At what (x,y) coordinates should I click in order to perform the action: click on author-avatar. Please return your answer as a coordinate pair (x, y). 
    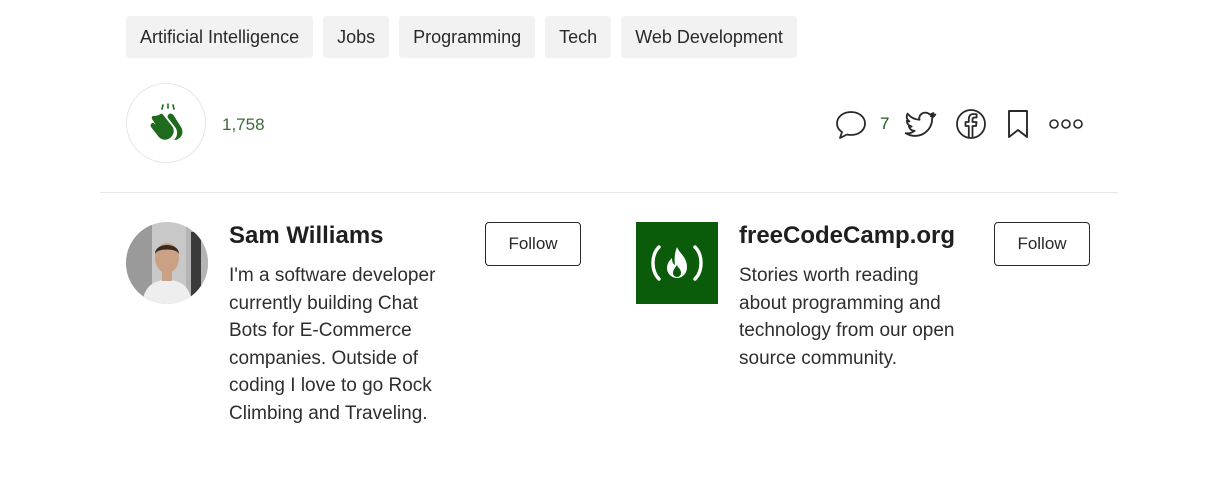
    Looking at the image, I should click on (167, 263).